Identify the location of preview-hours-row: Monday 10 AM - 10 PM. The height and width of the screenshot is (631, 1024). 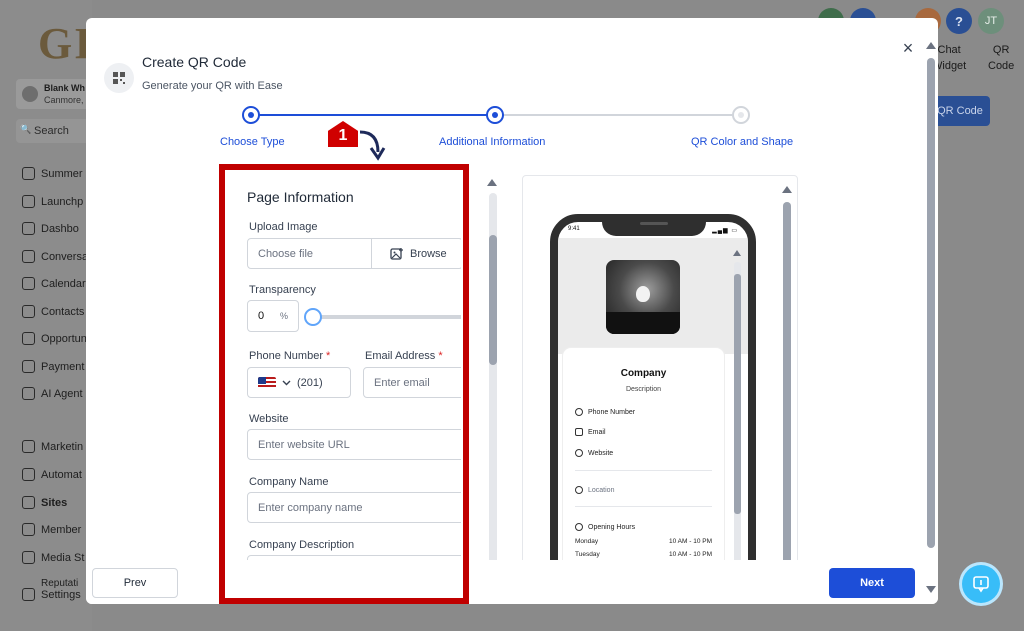
(643, 541).